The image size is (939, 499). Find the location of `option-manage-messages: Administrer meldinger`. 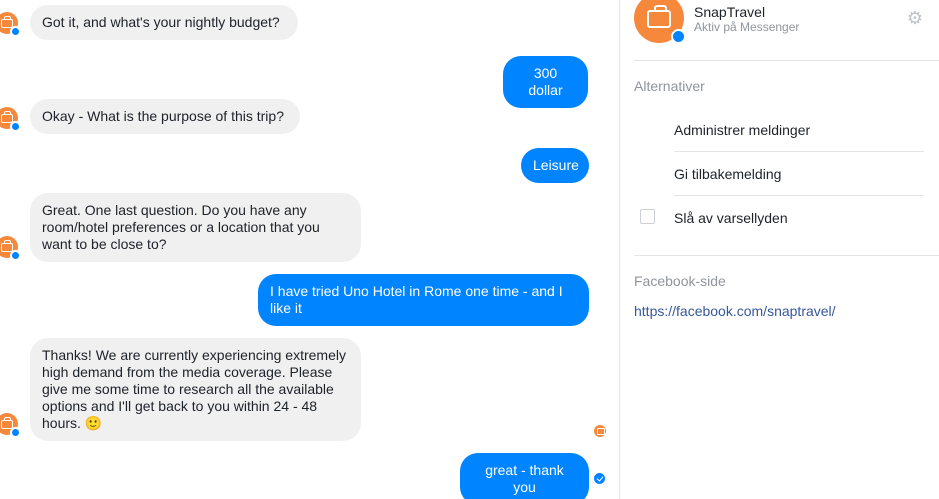

option-manage-messages: Administrer meldinger is located at coordinates (742, 130).